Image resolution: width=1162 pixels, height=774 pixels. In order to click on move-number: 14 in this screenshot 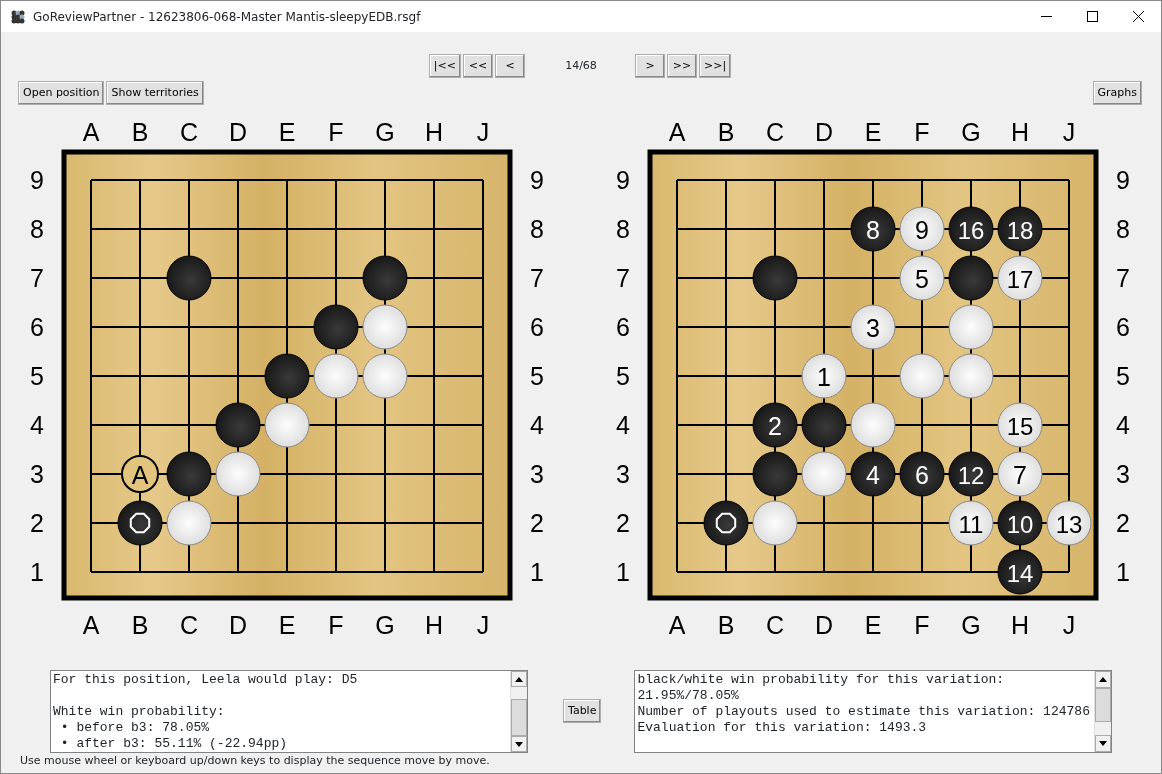, I will do `click(1020, 573)`.